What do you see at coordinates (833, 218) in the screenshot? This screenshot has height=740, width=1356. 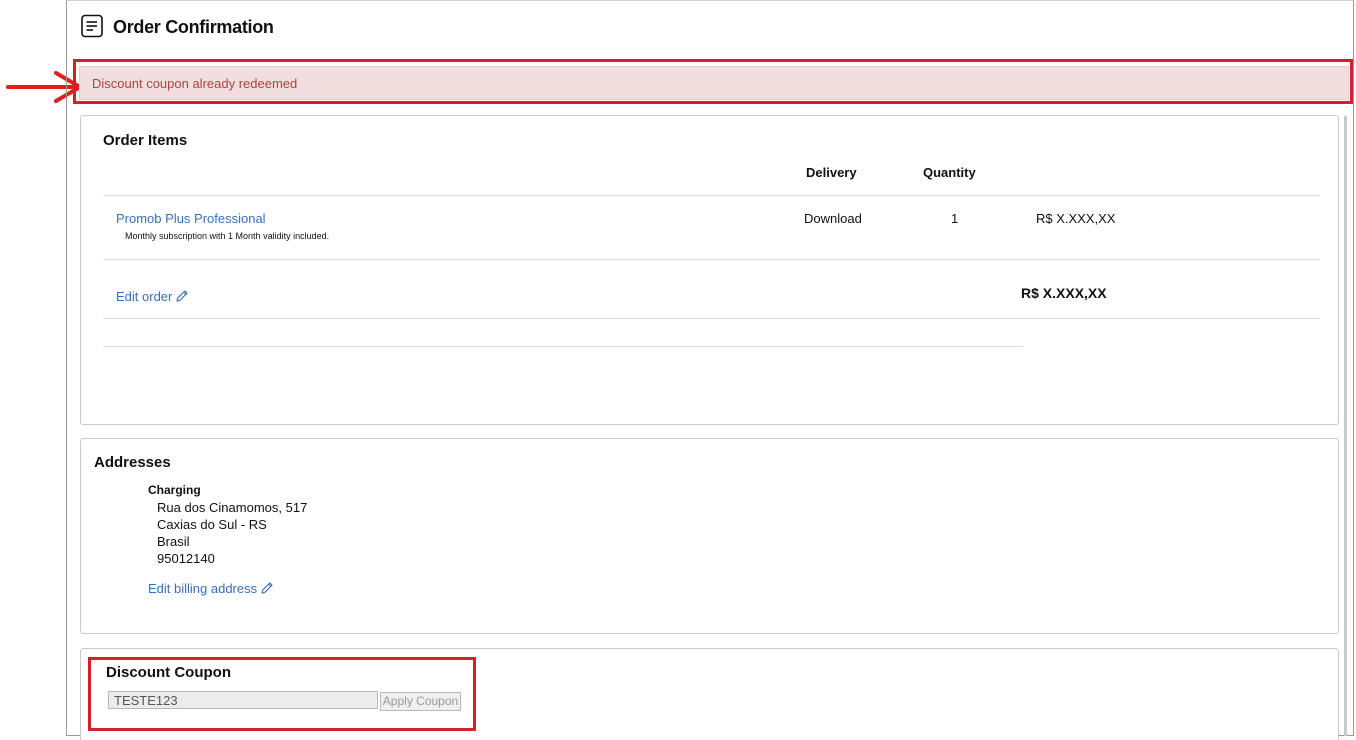 I see `item-delivery: Download` at bounding box center [833, 218].